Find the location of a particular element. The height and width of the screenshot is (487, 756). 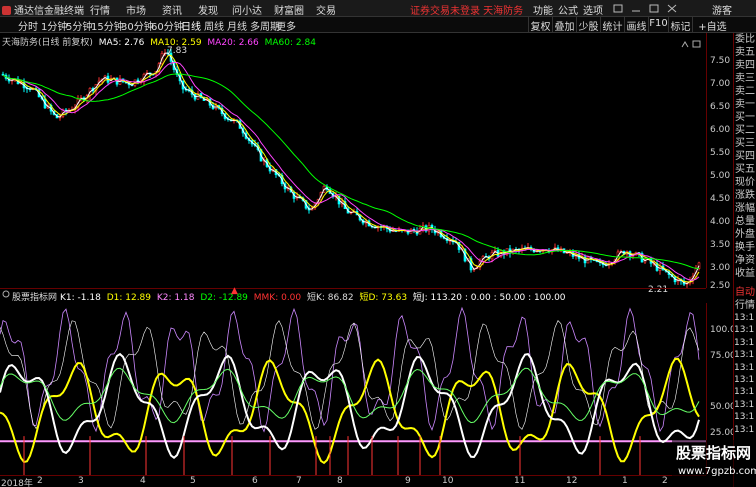

menu-gongshi: 公式 is located at coordinates (568, 9).